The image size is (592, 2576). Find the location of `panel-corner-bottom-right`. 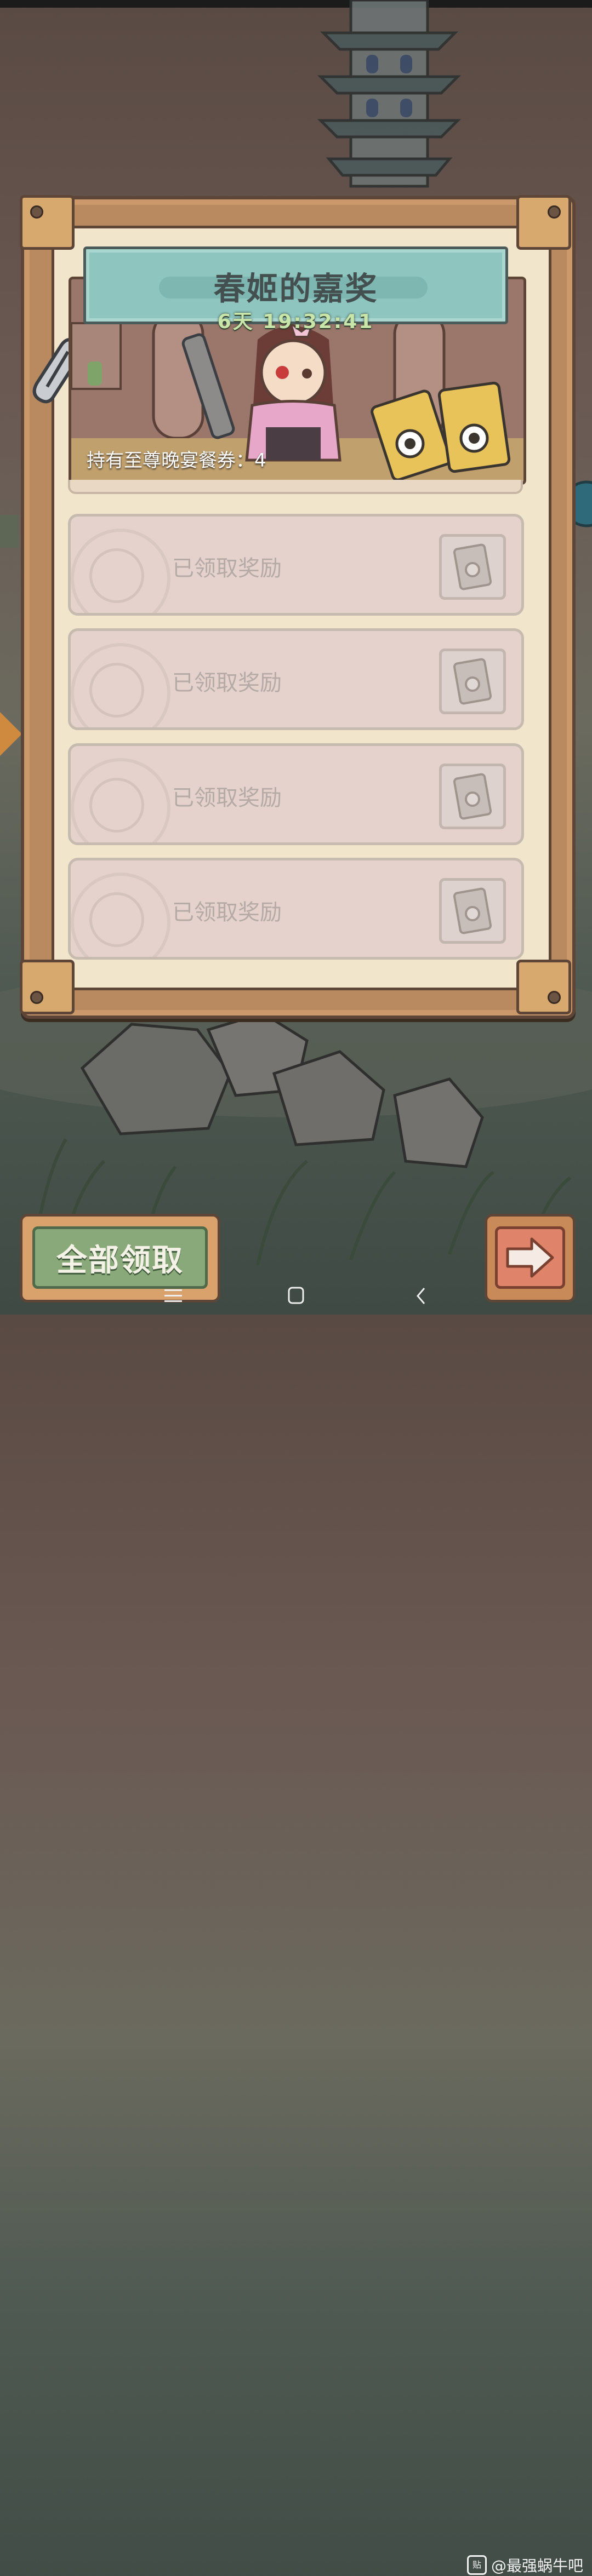

panel-corner-bottom-right is located at coordinates (543, 987).